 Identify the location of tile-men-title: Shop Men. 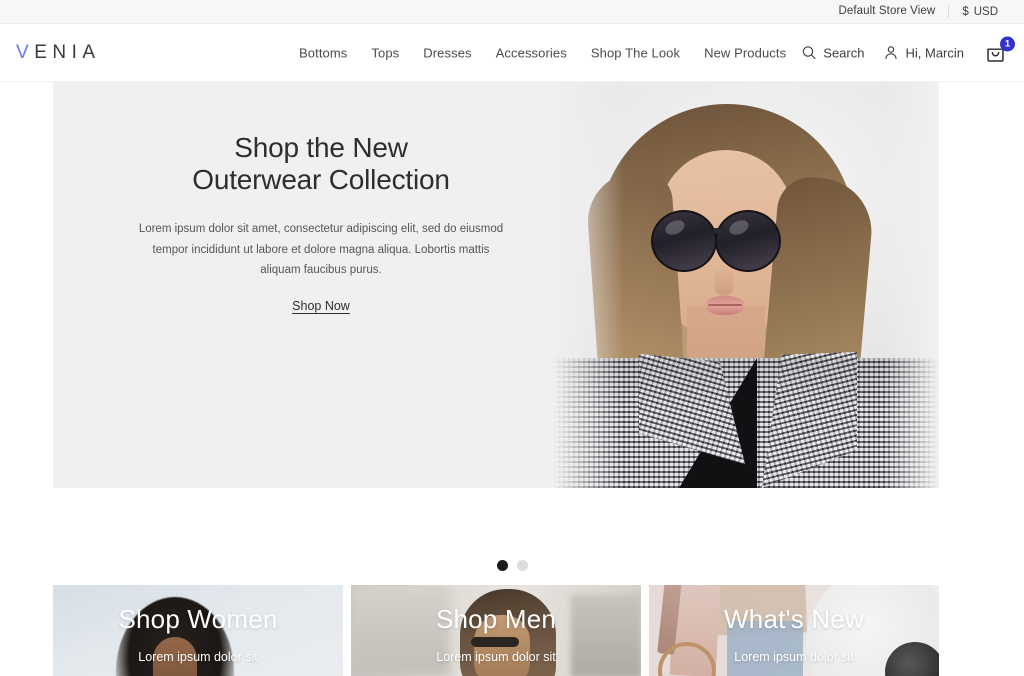
(496, 619).